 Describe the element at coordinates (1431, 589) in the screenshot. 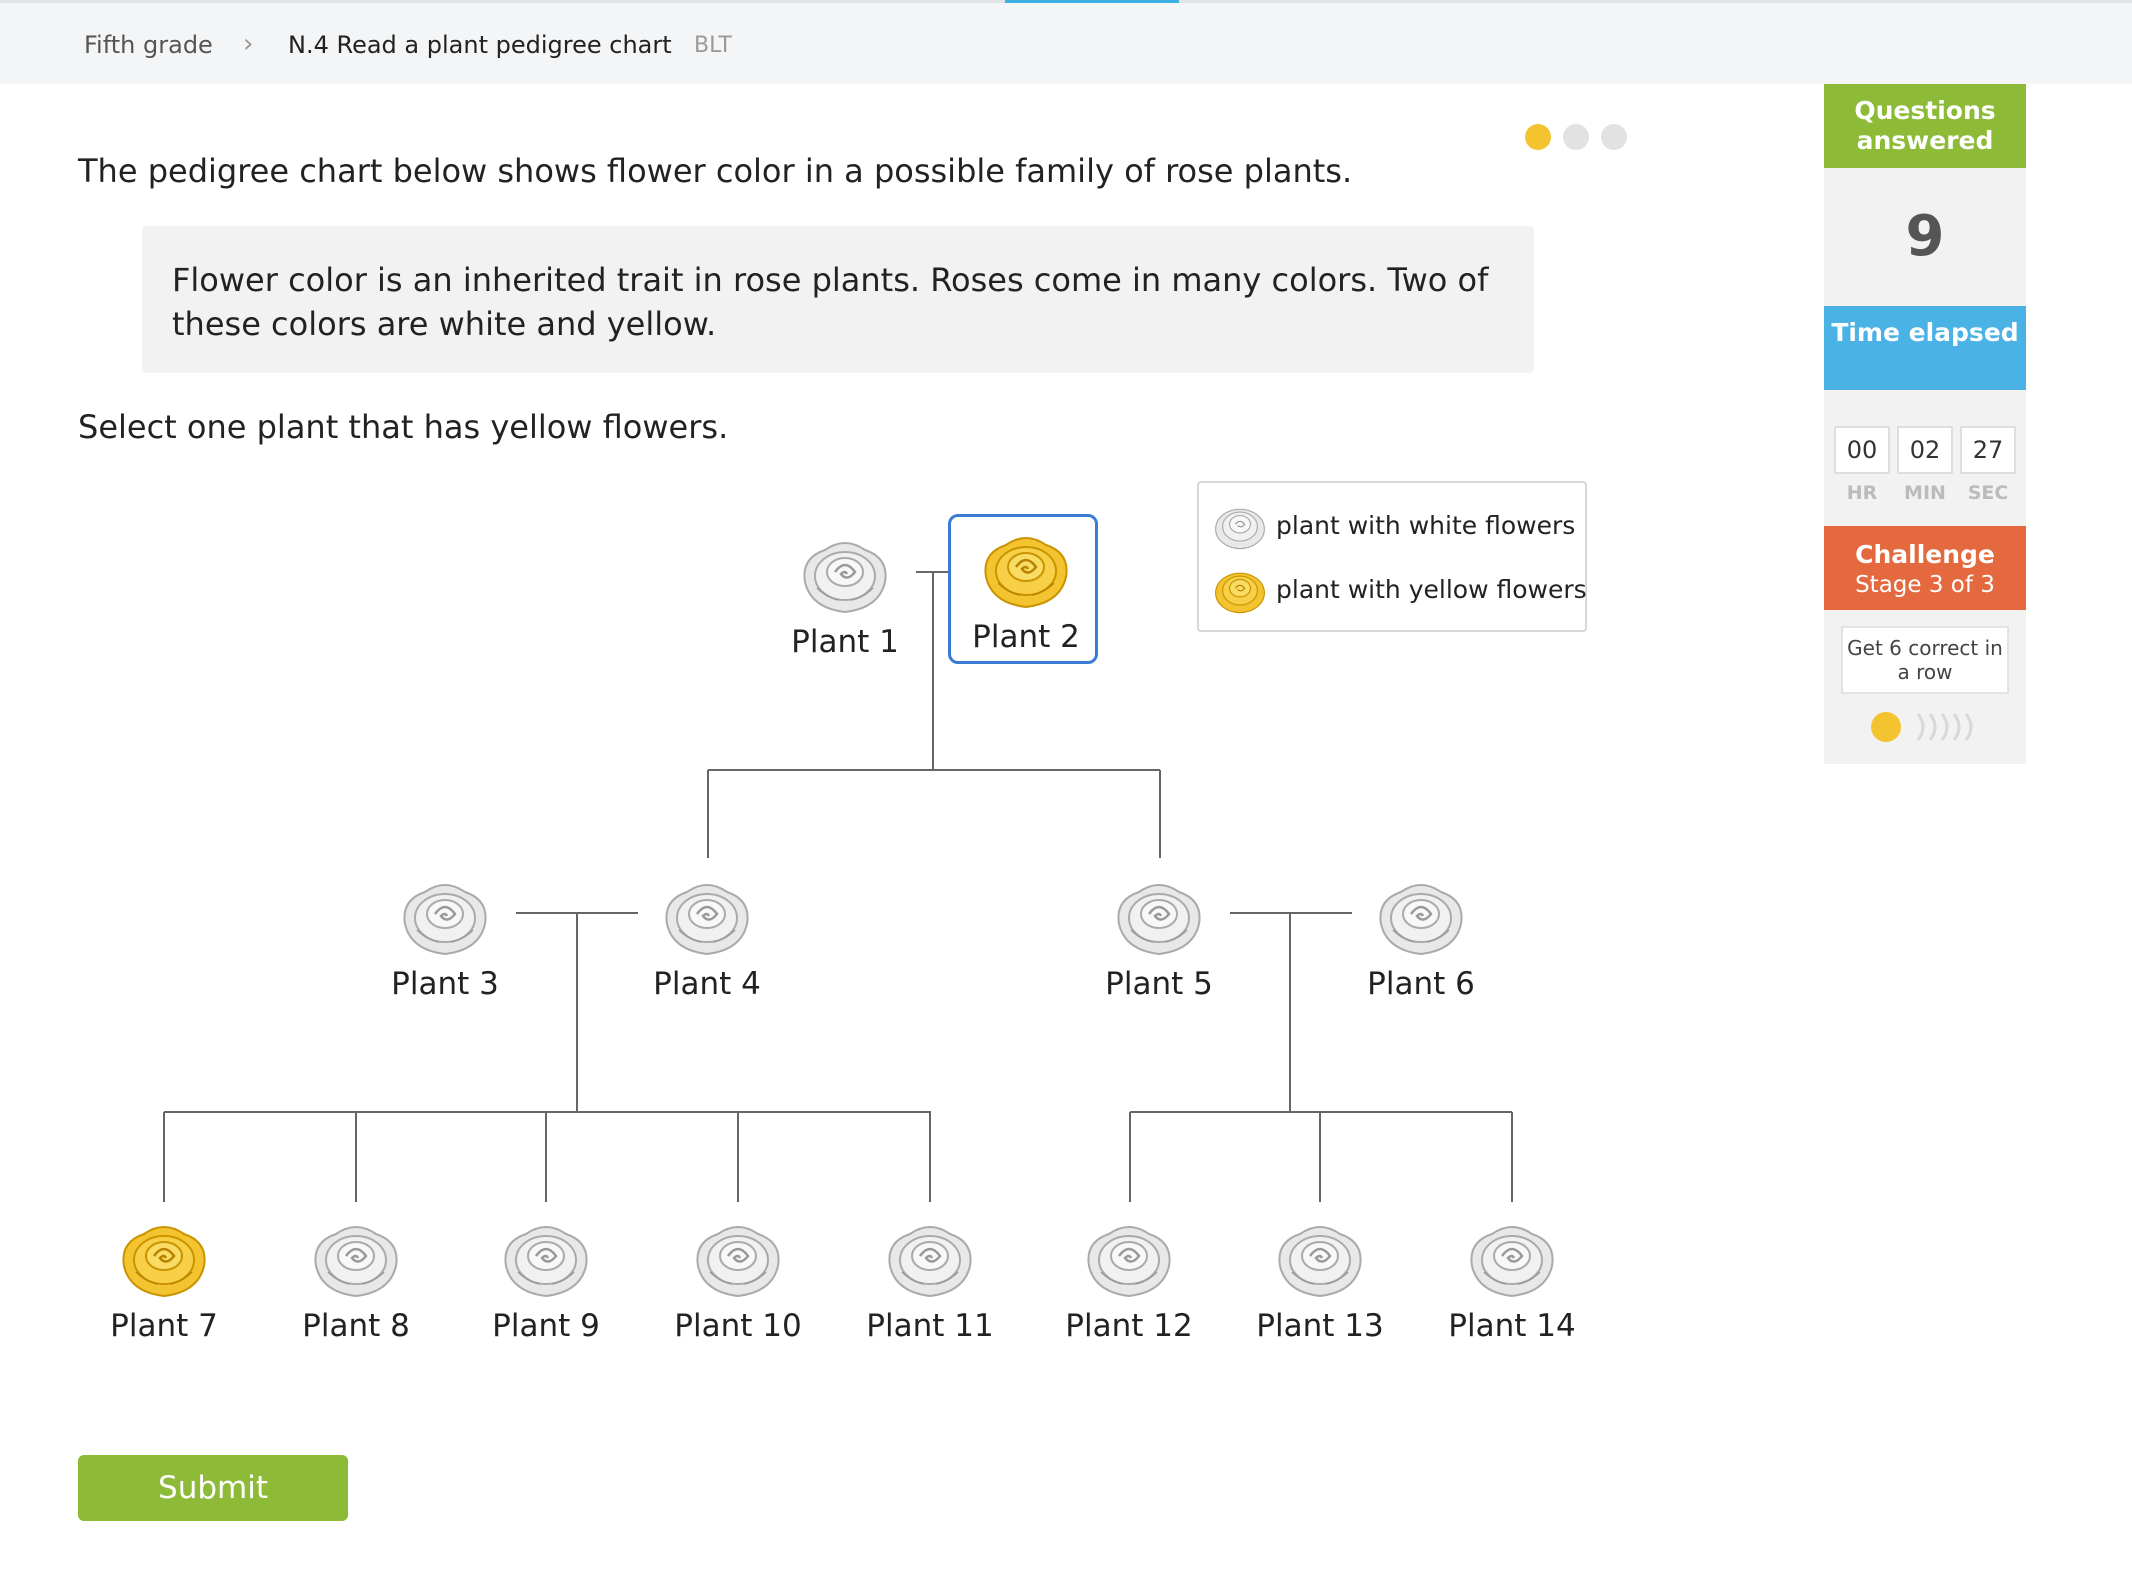

I see `legend-yellow-label: plant with yellow flowers` at that location.